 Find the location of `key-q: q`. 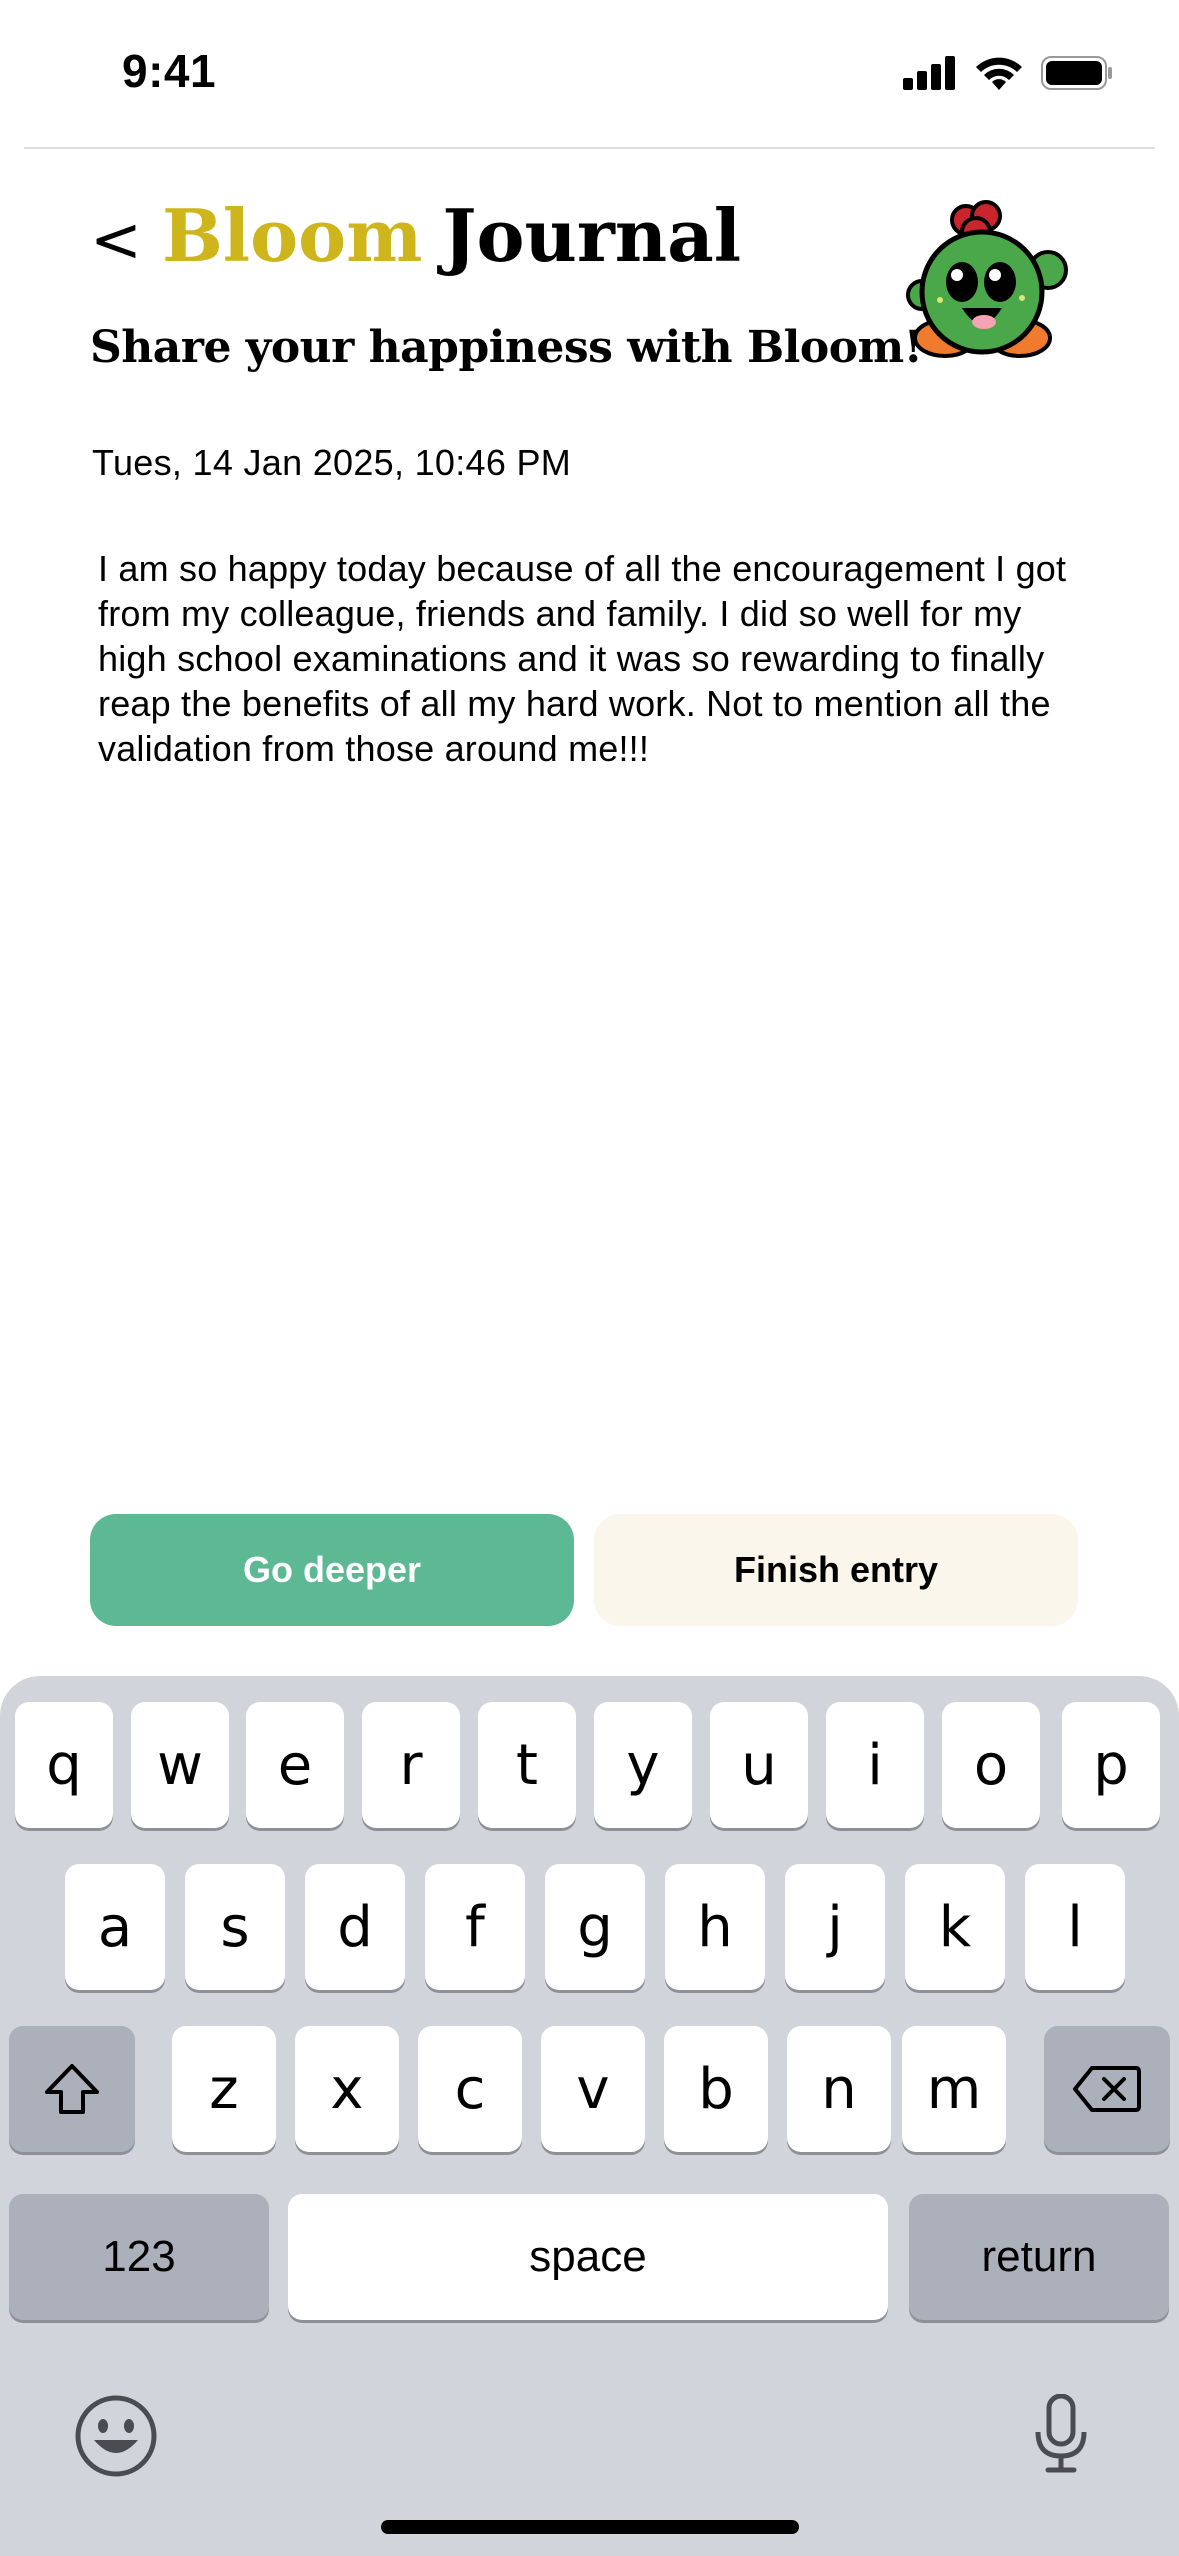

key-q: q is located at coordinates (64, 1765).